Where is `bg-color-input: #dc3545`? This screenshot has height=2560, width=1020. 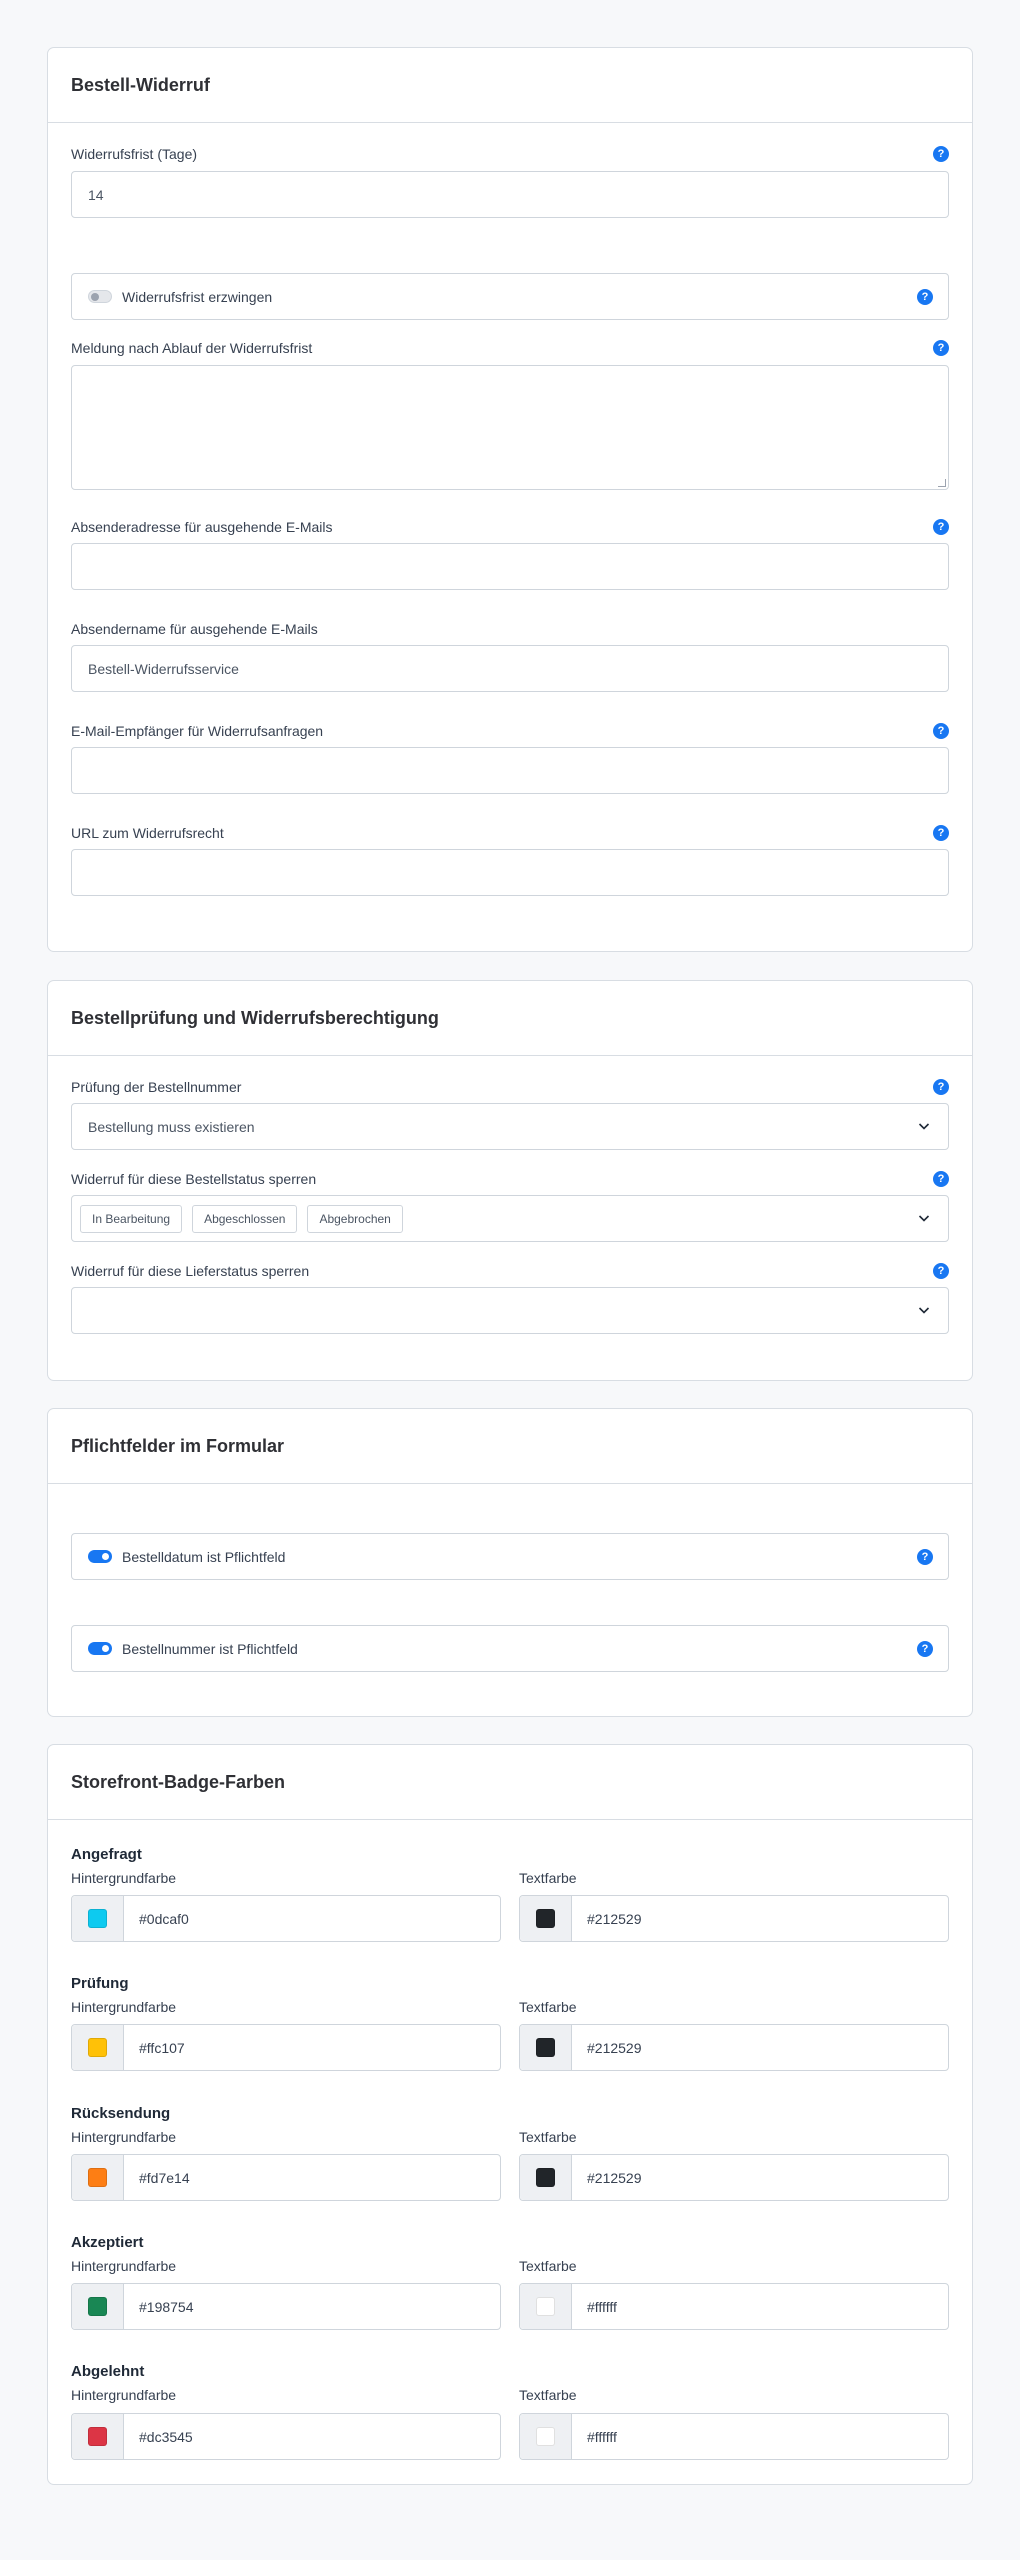 bg-color-input: #dc3545 is located at coordinates (286, 2436).